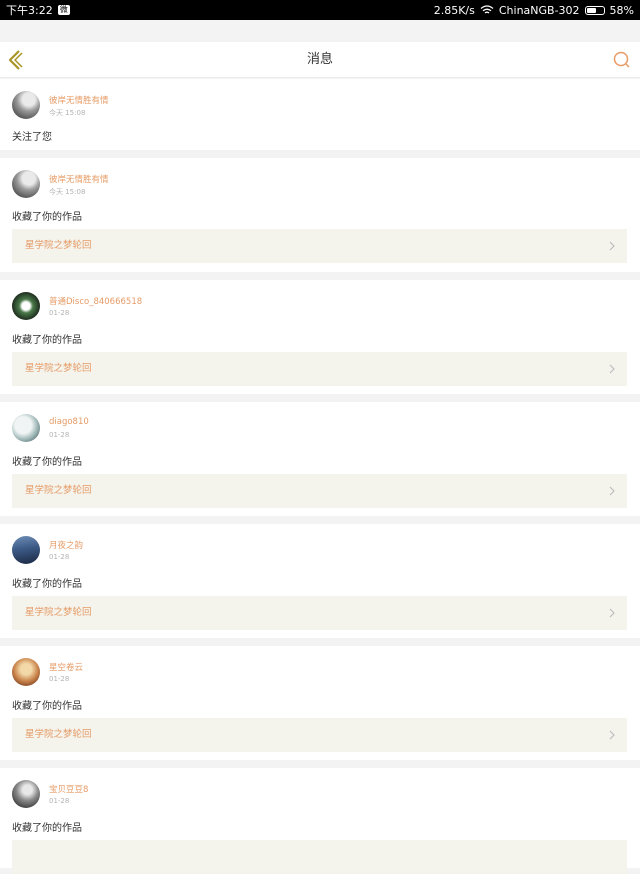 The width and height of the screenshot is (640, 874). Describe the element at coordinates (29, 10) in the screenshot. I see `status-time: 下午3:22` at that location.